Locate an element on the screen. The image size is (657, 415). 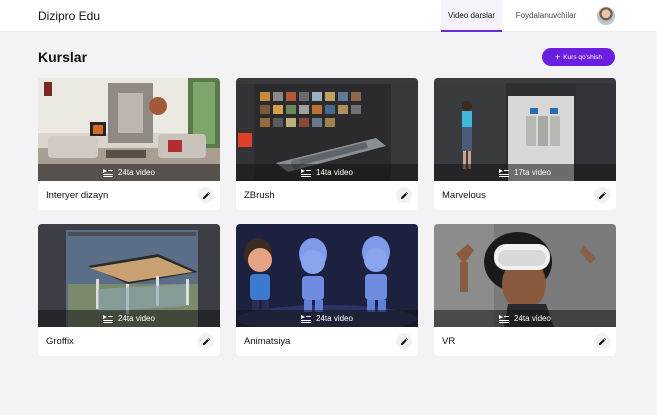
course-thumbnail-interior-room: 24ta video is located at coordinates (129, 129).